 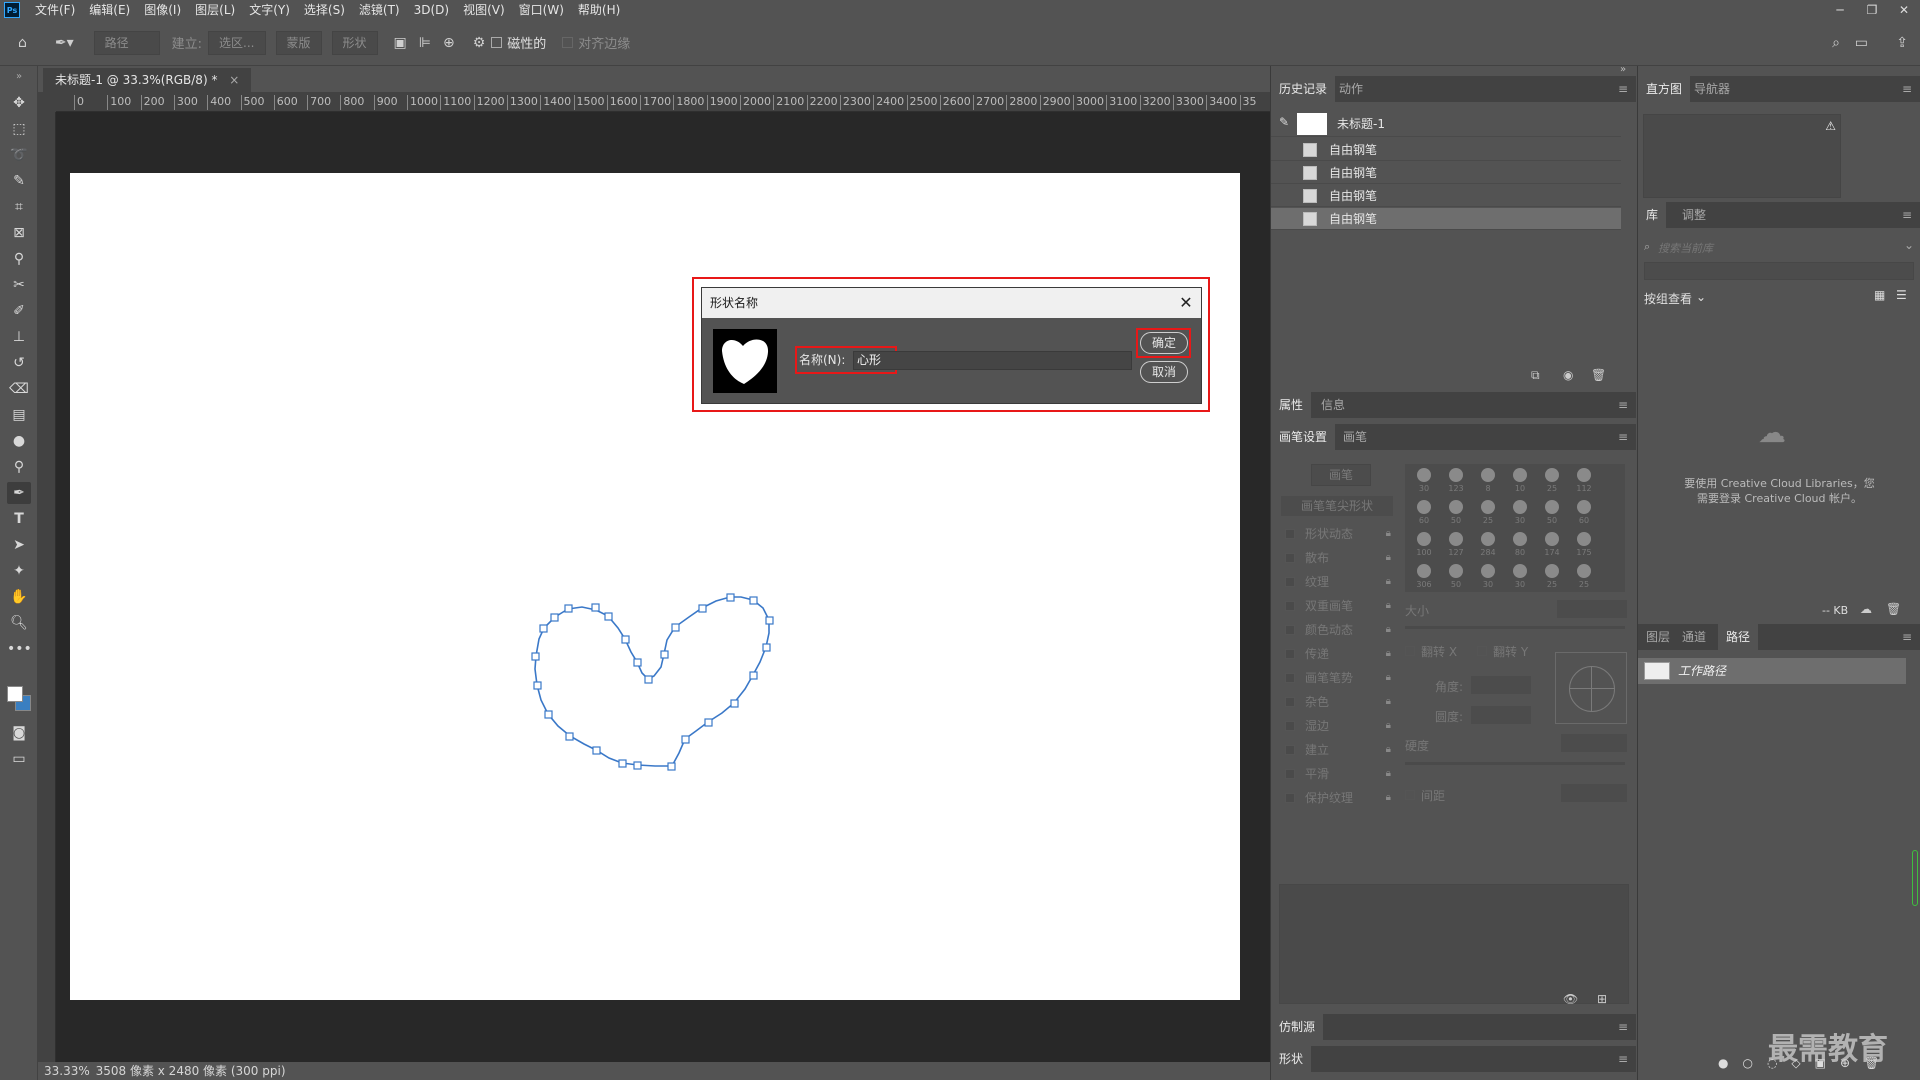 What do you see at coordinates (1336, 582) in the screenshot?
I see `brush-option-row: 纹理 🔒︎` at bounding box center [1336, 582].